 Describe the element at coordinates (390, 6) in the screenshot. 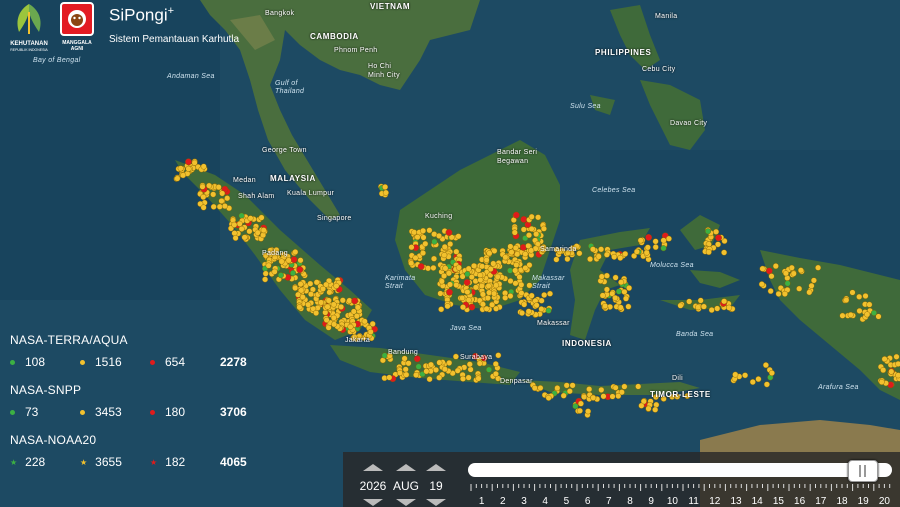

I see `map-label-vietnam: VIETNAM` at that location.